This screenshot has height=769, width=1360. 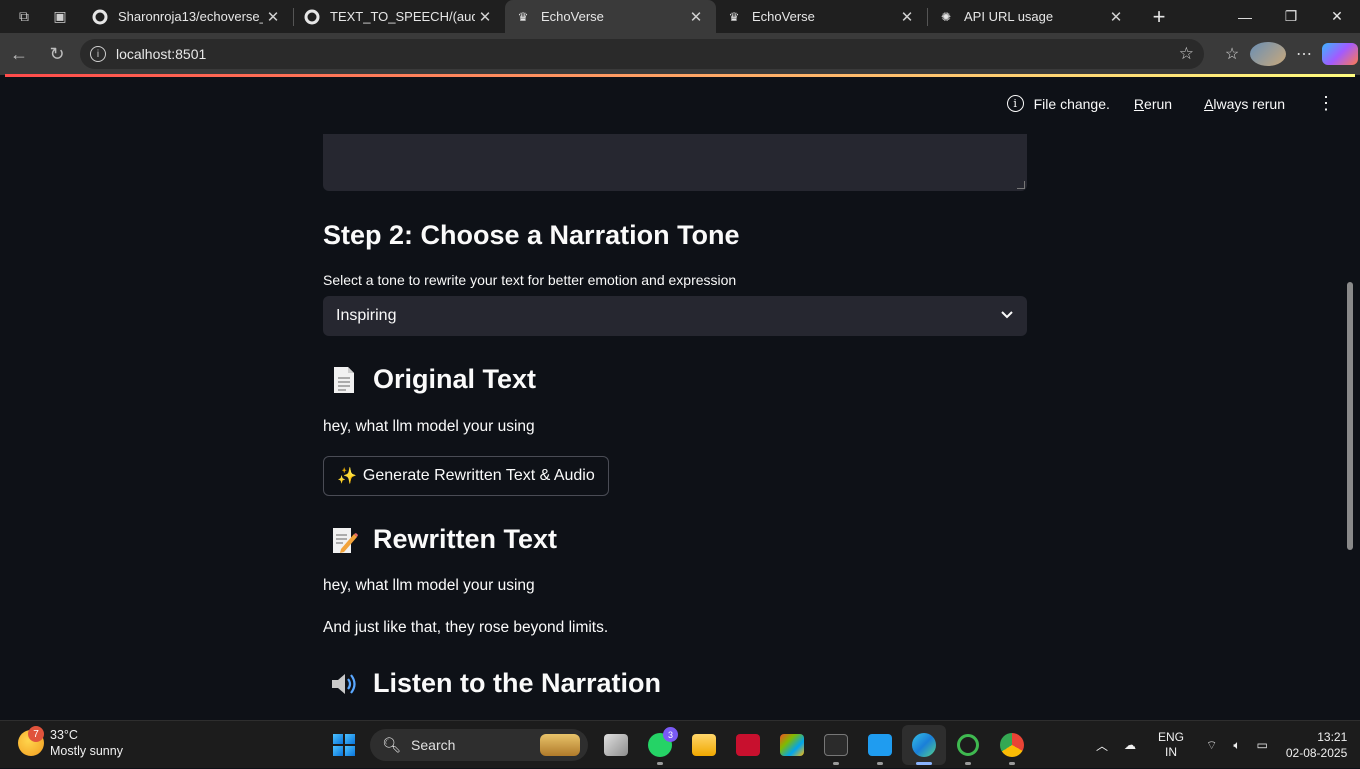 I want to click on generate-button-label: Generate Rewritten Text & Audio, so click(x=478, y=475).